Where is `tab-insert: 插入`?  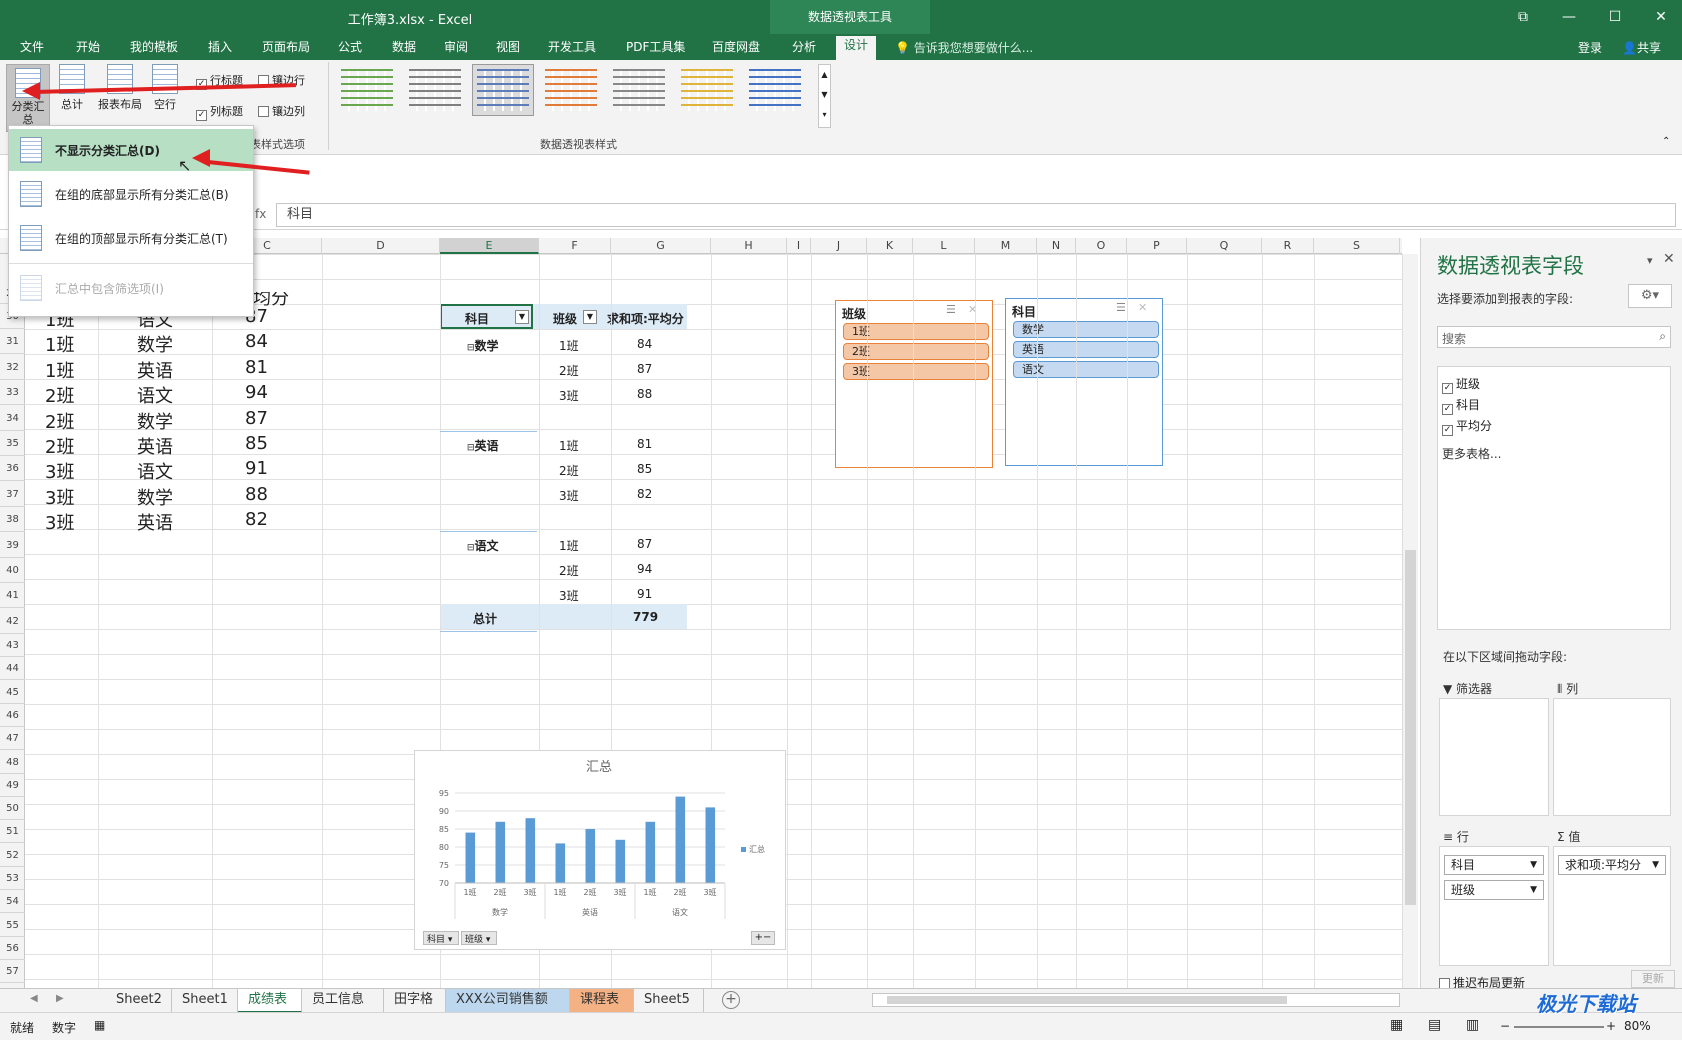
tab-insert: 插入 is located at coordinates (220, 49).